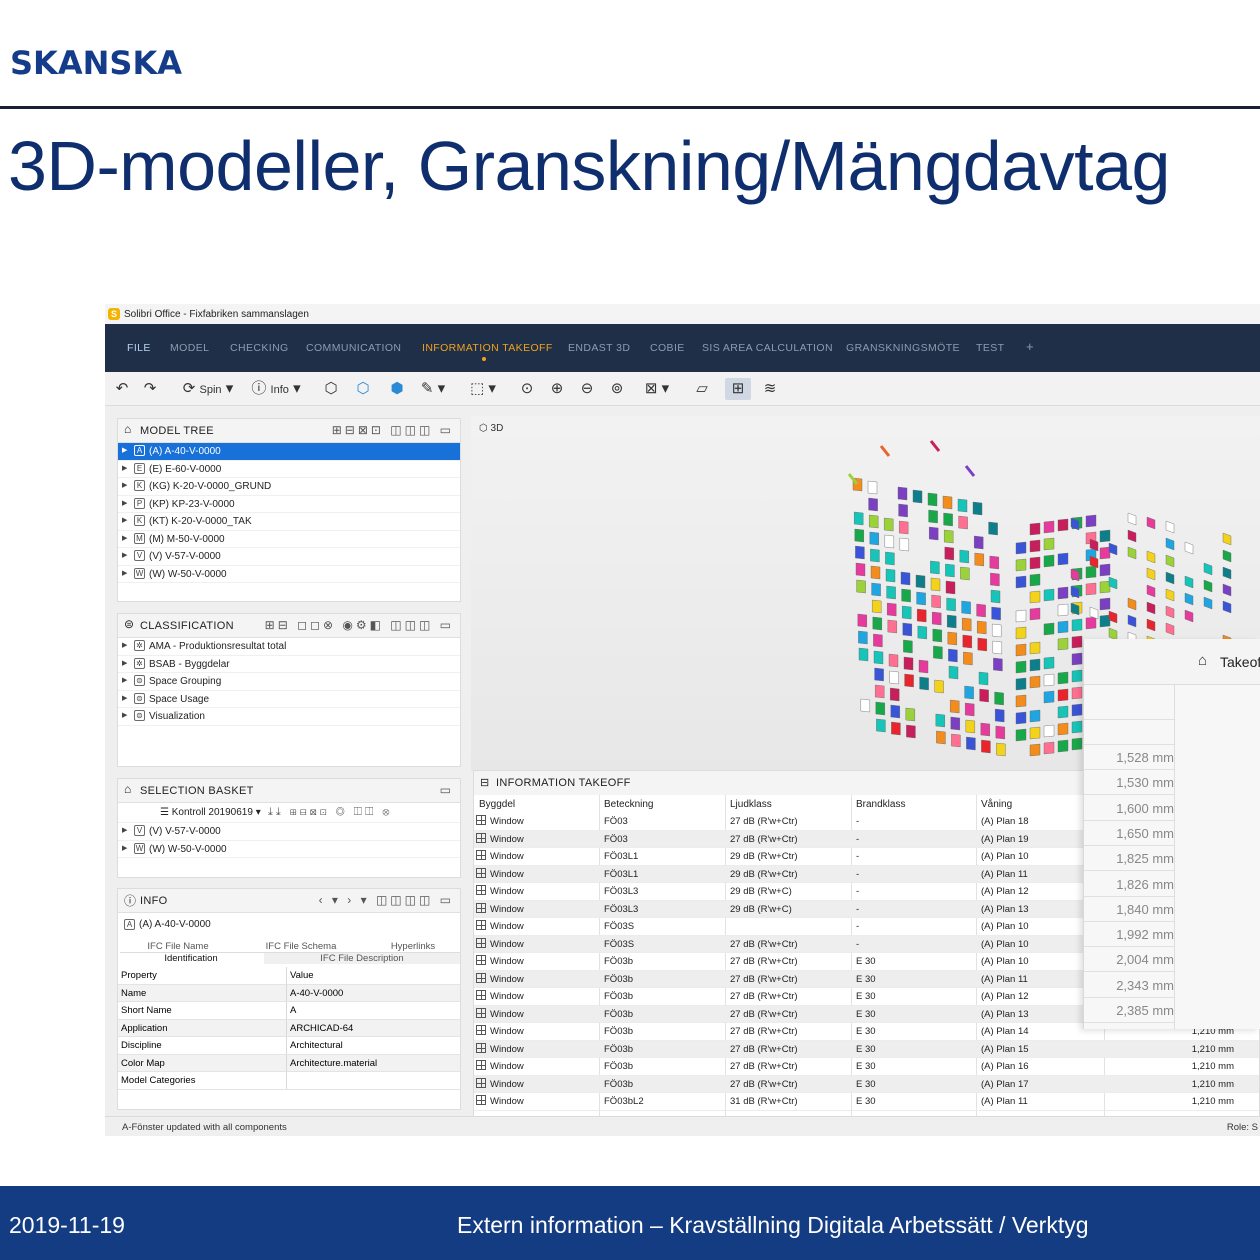 The height and width of the screenshot is (1260, 1260). I want to click on model-tree-item: ▶ V (V) V-57-V-0000, so click(289, 557).